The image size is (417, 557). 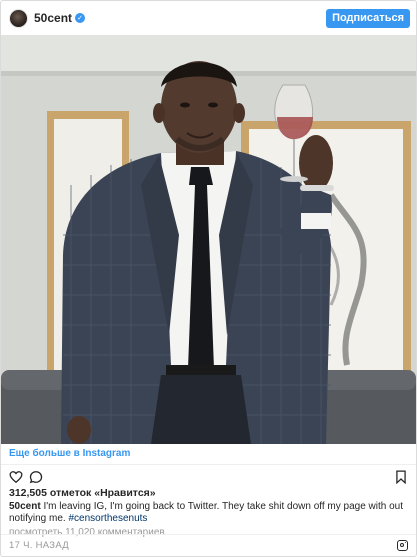 What do you see at coordinates (36, 477) in the screenshot?
I see `comment-icon` at bounding box center [36, 477].